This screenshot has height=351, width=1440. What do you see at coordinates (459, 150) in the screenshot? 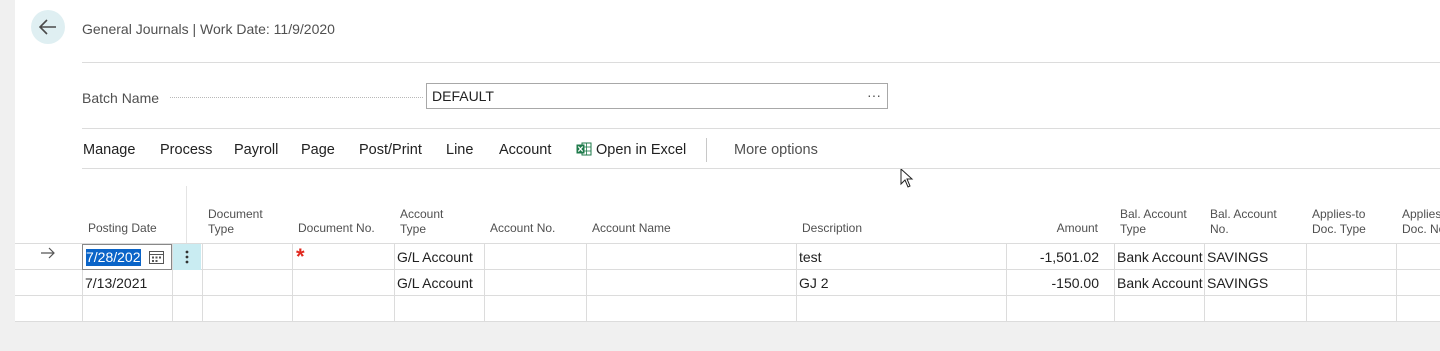
I see `action-line: Line` at bounding box center [459, 150].